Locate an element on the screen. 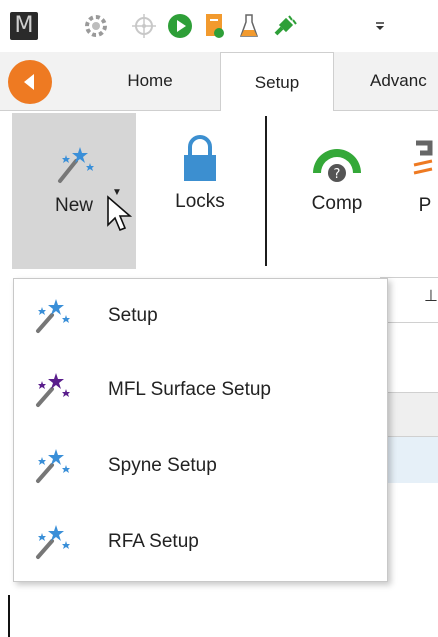 The image size is (438, 637). new-label: New is located at coordinates (73, 205).